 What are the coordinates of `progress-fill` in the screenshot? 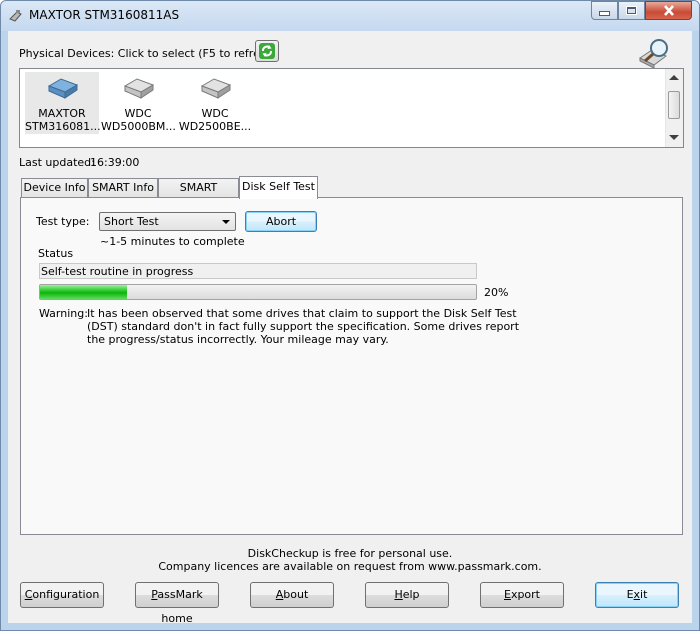 It's located at (84, 292).